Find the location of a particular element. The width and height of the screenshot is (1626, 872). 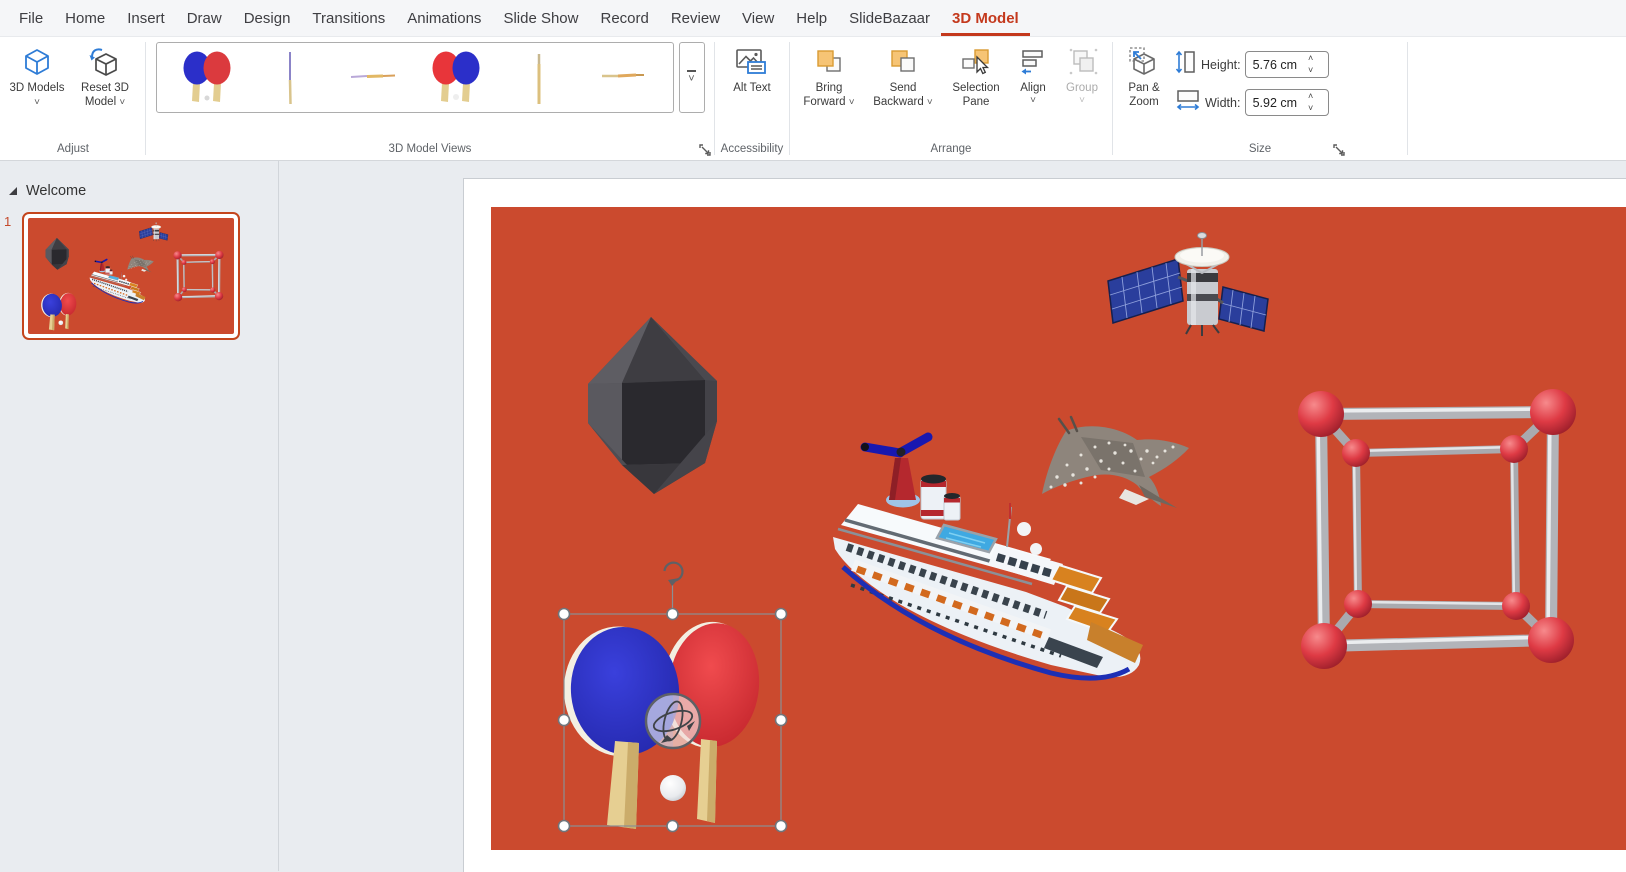

tab-design: Design is located at coordinates (267, 18).